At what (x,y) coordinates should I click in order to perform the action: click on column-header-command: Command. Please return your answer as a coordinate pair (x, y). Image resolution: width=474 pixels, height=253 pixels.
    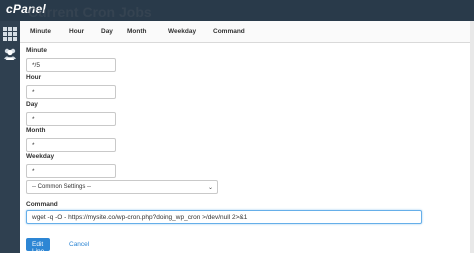
    Looking at the image, I should click on (229, 31).